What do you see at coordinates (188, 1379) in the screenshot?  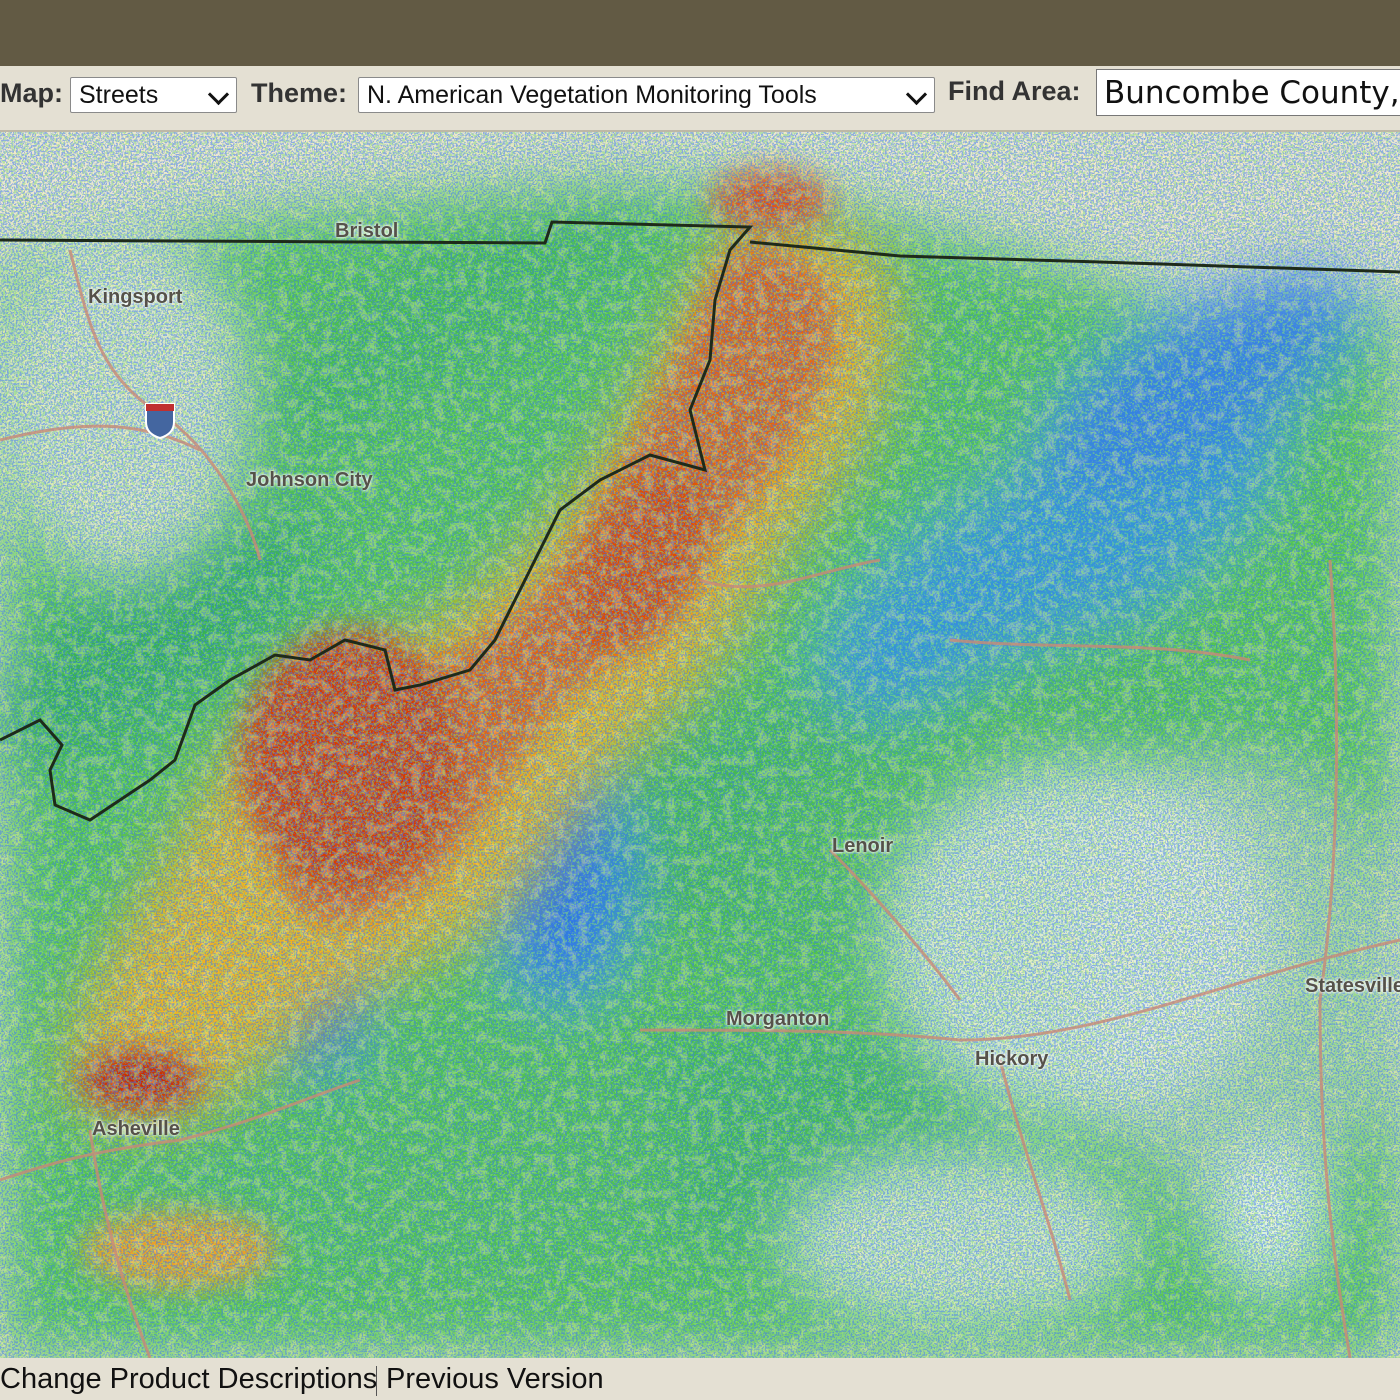 I see `change-product-descriptions-link: Change Product Descriptions` at bounding box center [188, 1379].